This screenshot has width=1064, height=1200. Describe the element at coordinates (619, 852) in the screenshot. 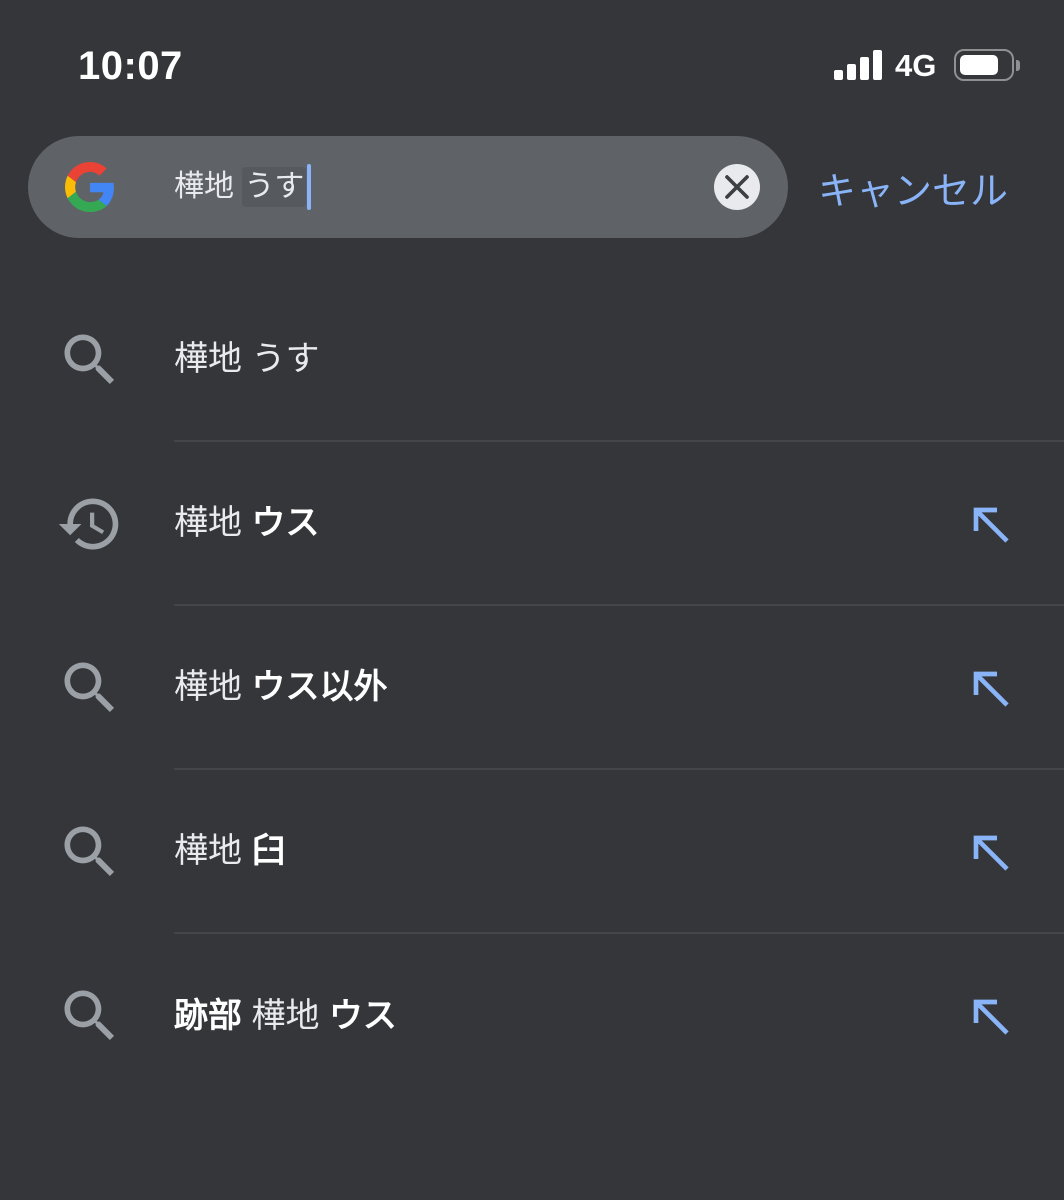

I see `suggestion-text: 樺地 臼` at that location.